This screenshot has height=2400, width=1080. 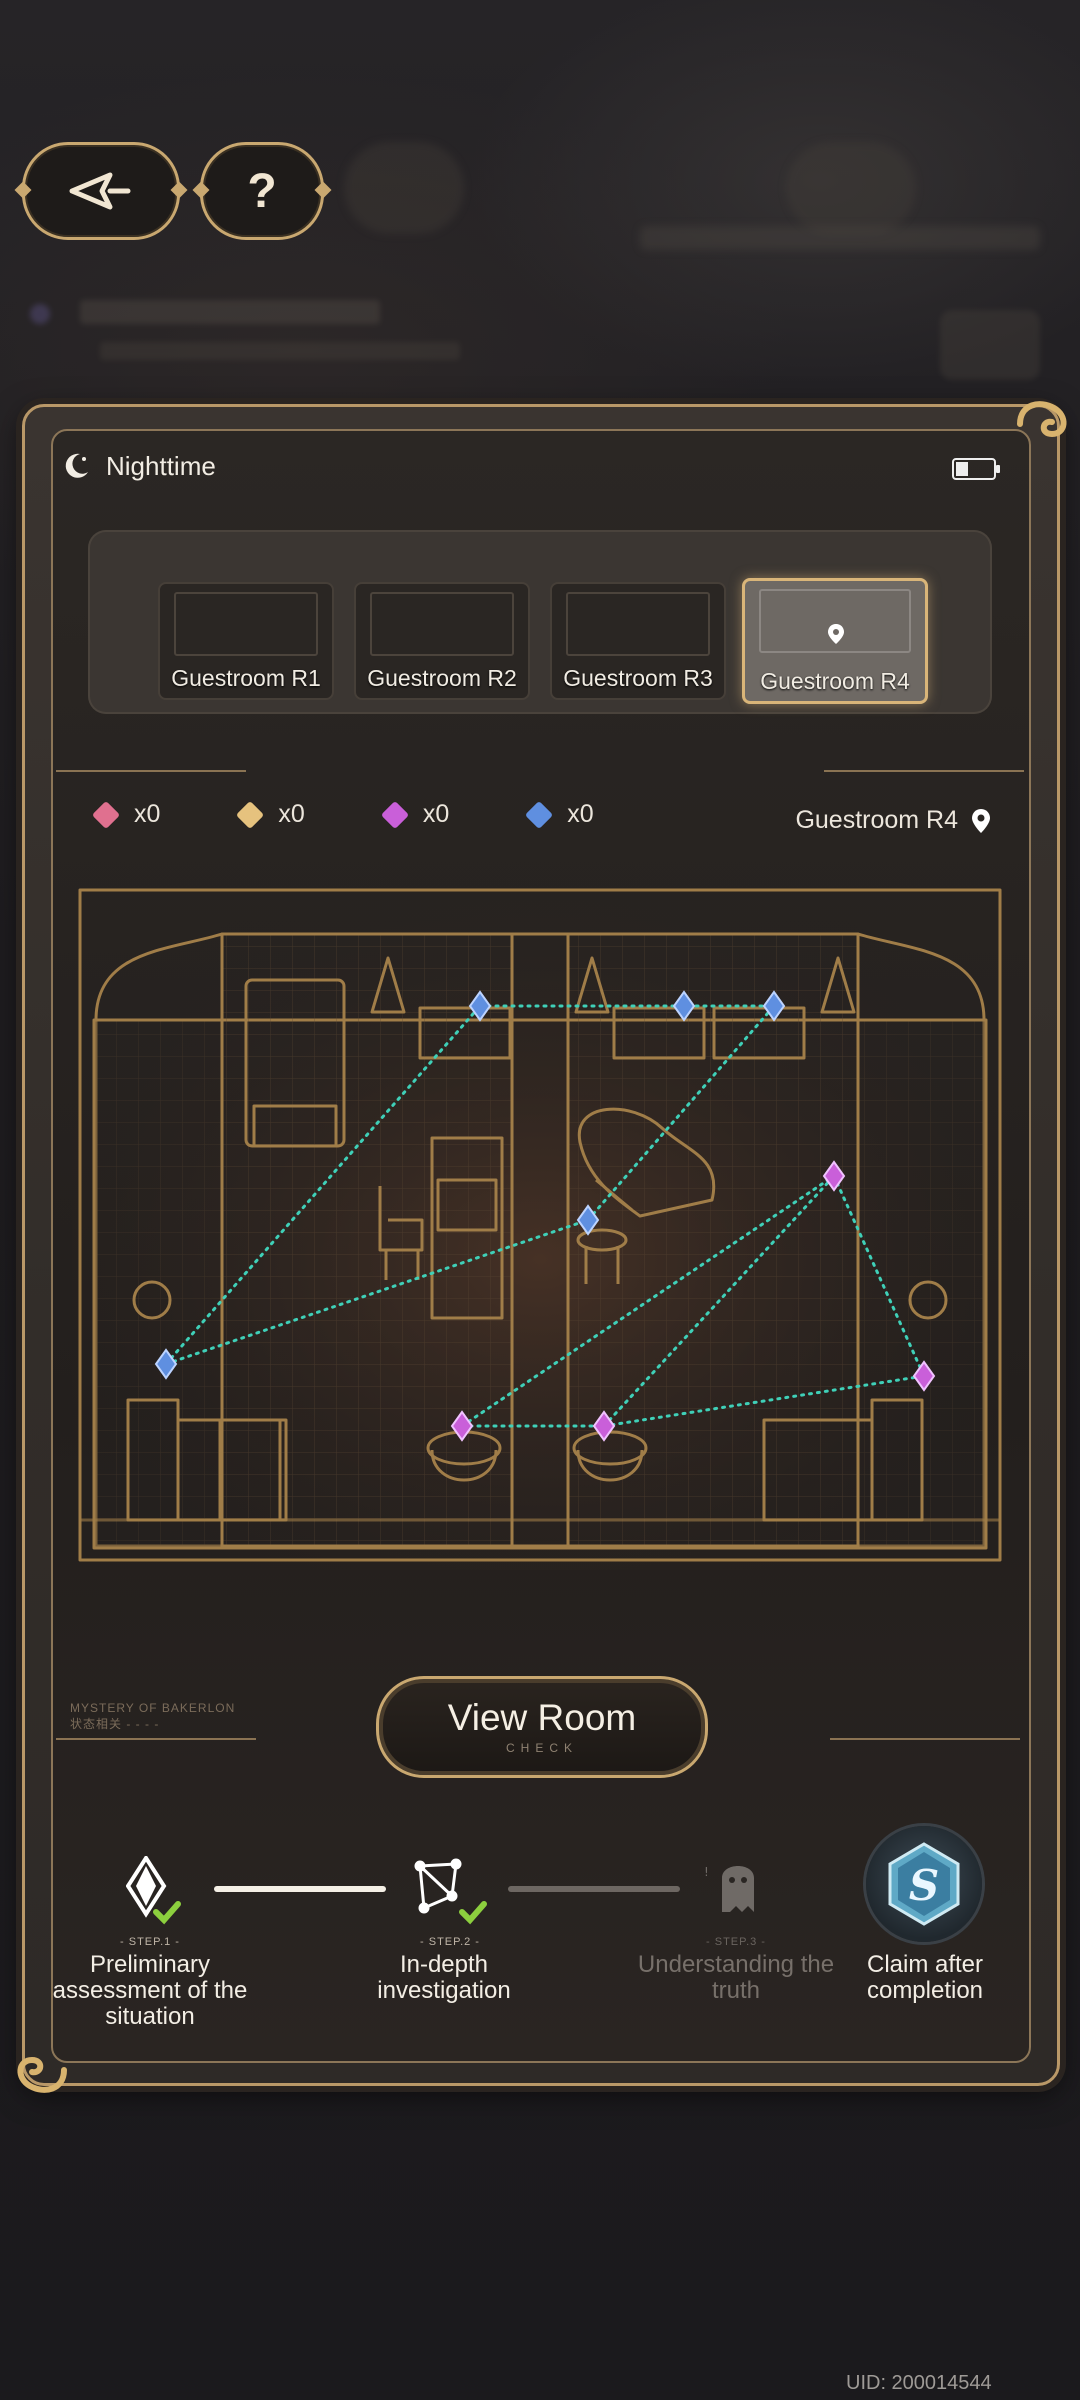 I want to click on room-tab-r2: Guestroom R2, so click(x=442, y=641).